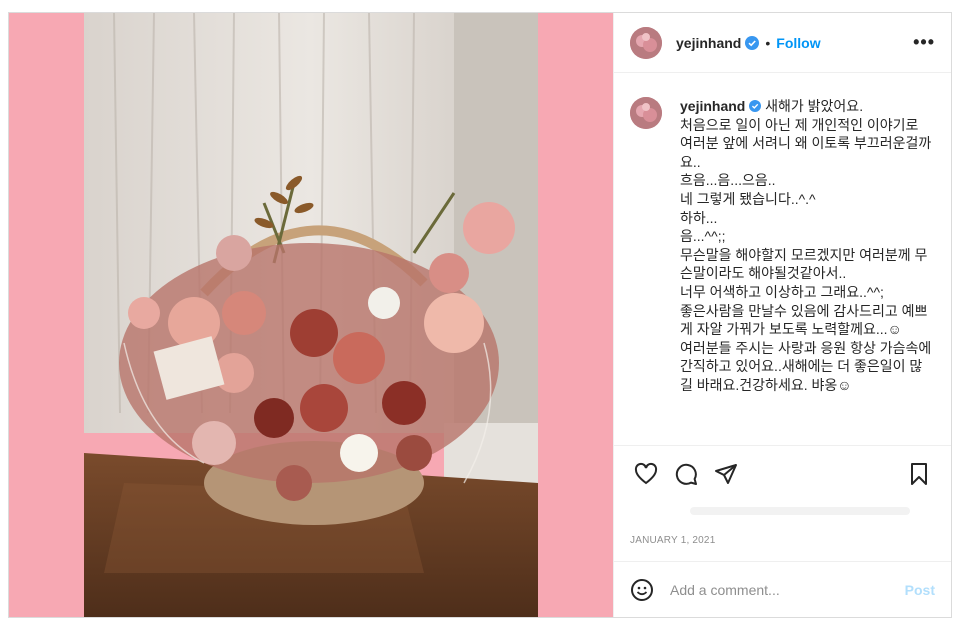 Image resolution: width=960 pixels, height=621 pixels. What do you see at coordinates (755, 106) in the screenshot?
I see `caption-verified-badge-icon` at bounding box center [755, 106].